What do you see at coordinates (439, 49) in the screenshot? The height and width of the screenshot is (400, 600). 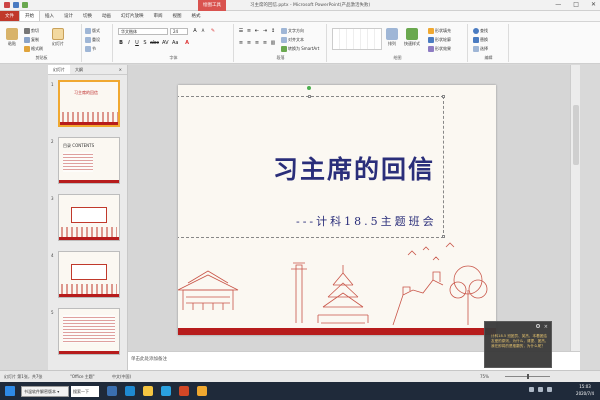 I see `shape-effects-button: 形状效果` at bounding box center [439, 49].